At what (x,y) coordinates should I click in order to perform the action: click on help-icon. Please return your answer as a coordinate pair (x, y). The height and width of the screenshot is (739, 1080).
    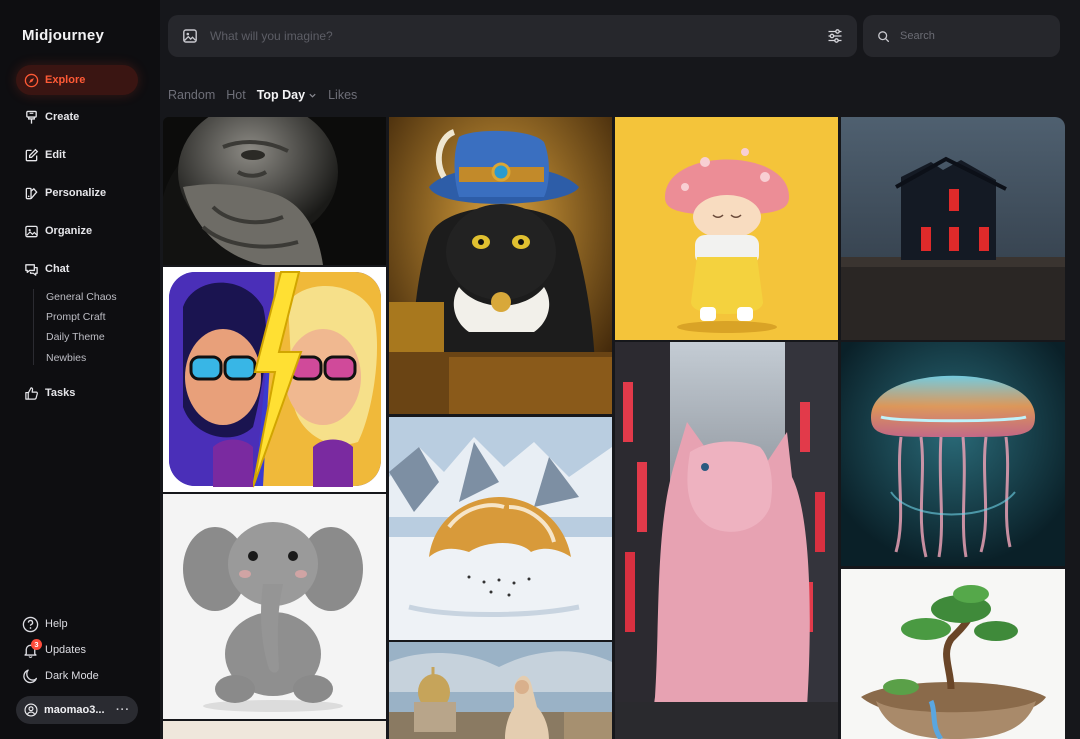
    Looking at the image, I should click on (30, 624).